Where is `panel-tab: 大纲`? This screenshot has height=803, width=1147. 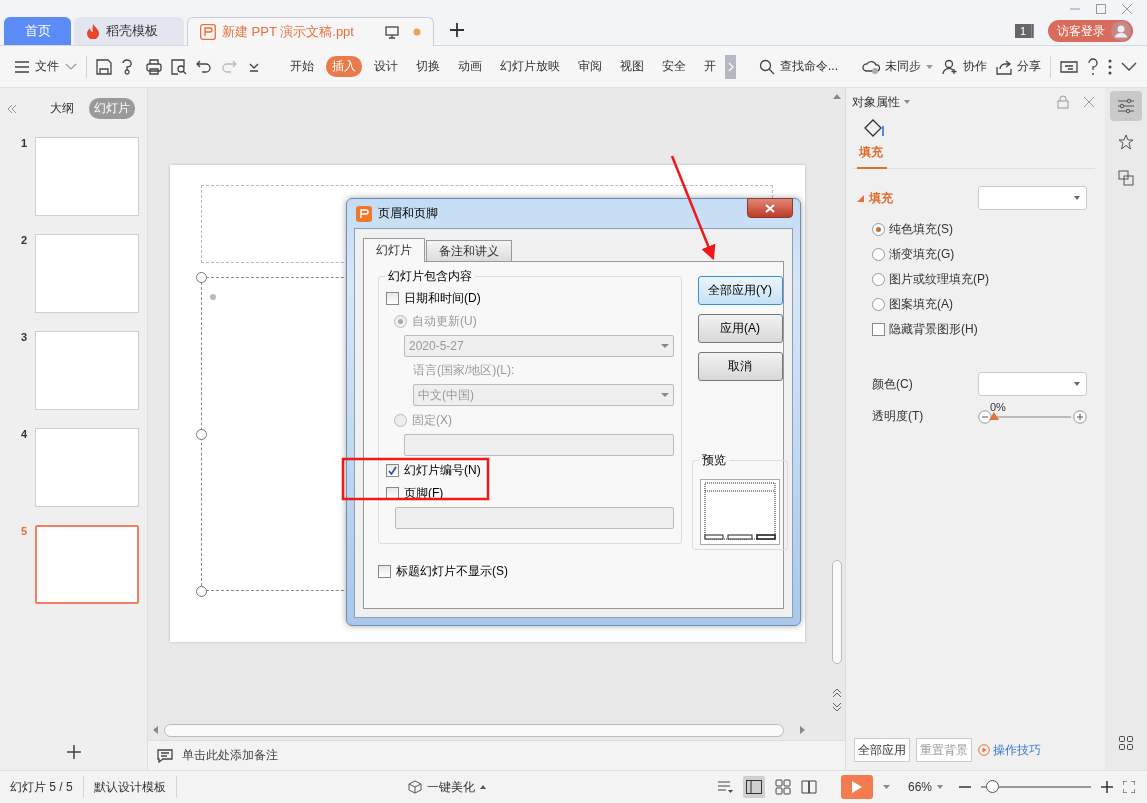
panel-tab: 大纲 is located at coordinates (62, 108).